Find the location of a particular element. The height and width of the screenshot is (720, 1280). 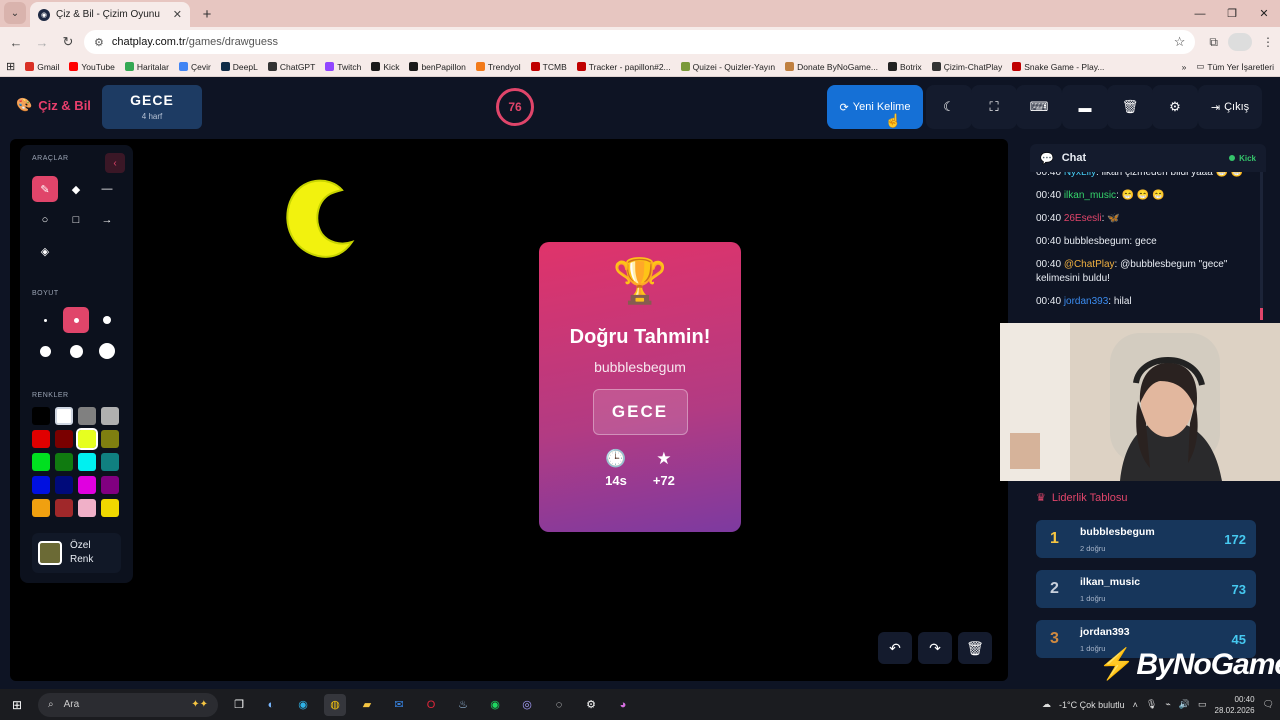

eraser-tool-button: ◆ is located at coordinates (76, 189).